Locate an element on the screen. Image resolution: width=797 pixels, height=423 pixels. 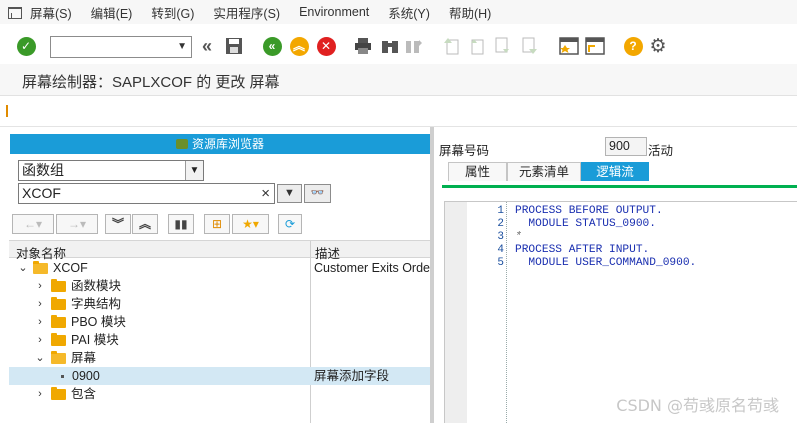
tree-node-label: 屏幕 is located at coordinates (84, 358).